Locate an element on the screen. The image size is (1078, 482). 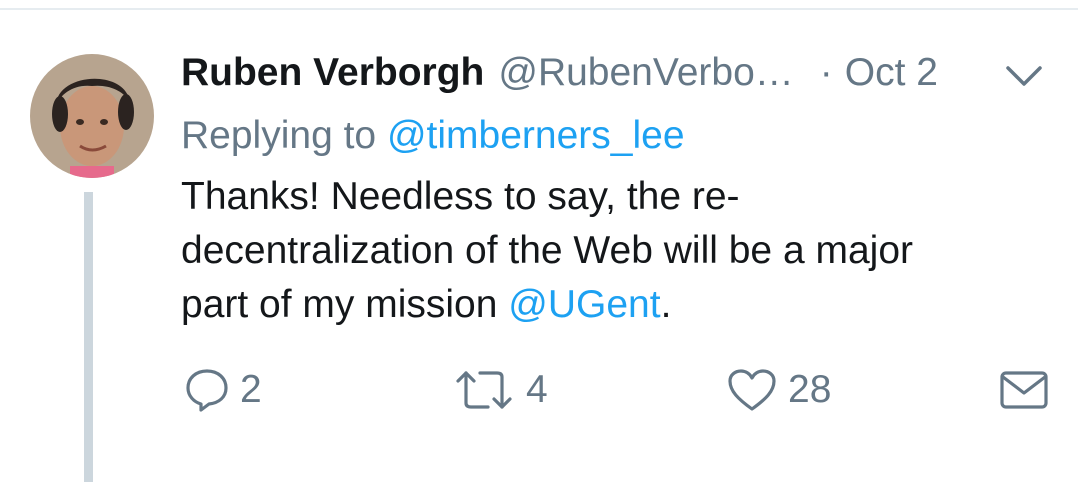
retweet-count: 4 is located at coordinates (537, 389).